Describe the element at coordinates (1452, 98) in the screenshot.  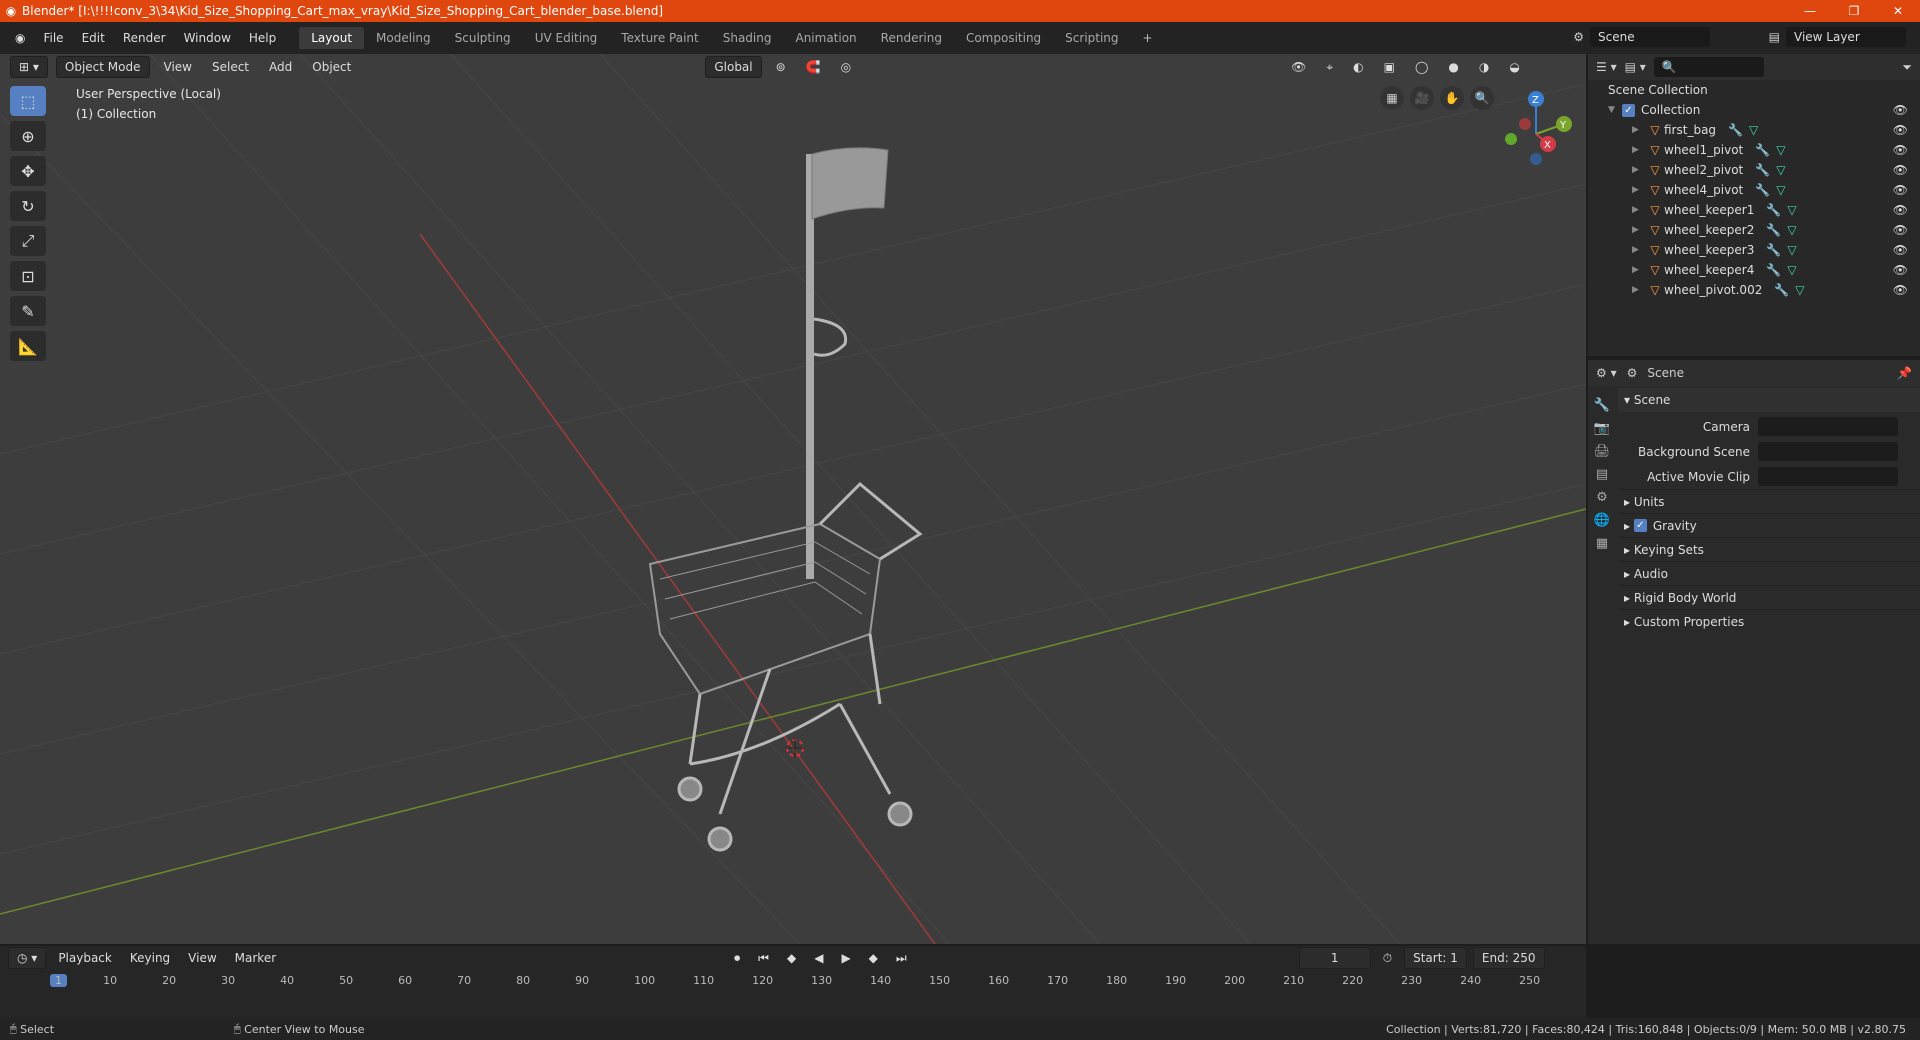
I see `pan-view-icon: ✋` at that location.